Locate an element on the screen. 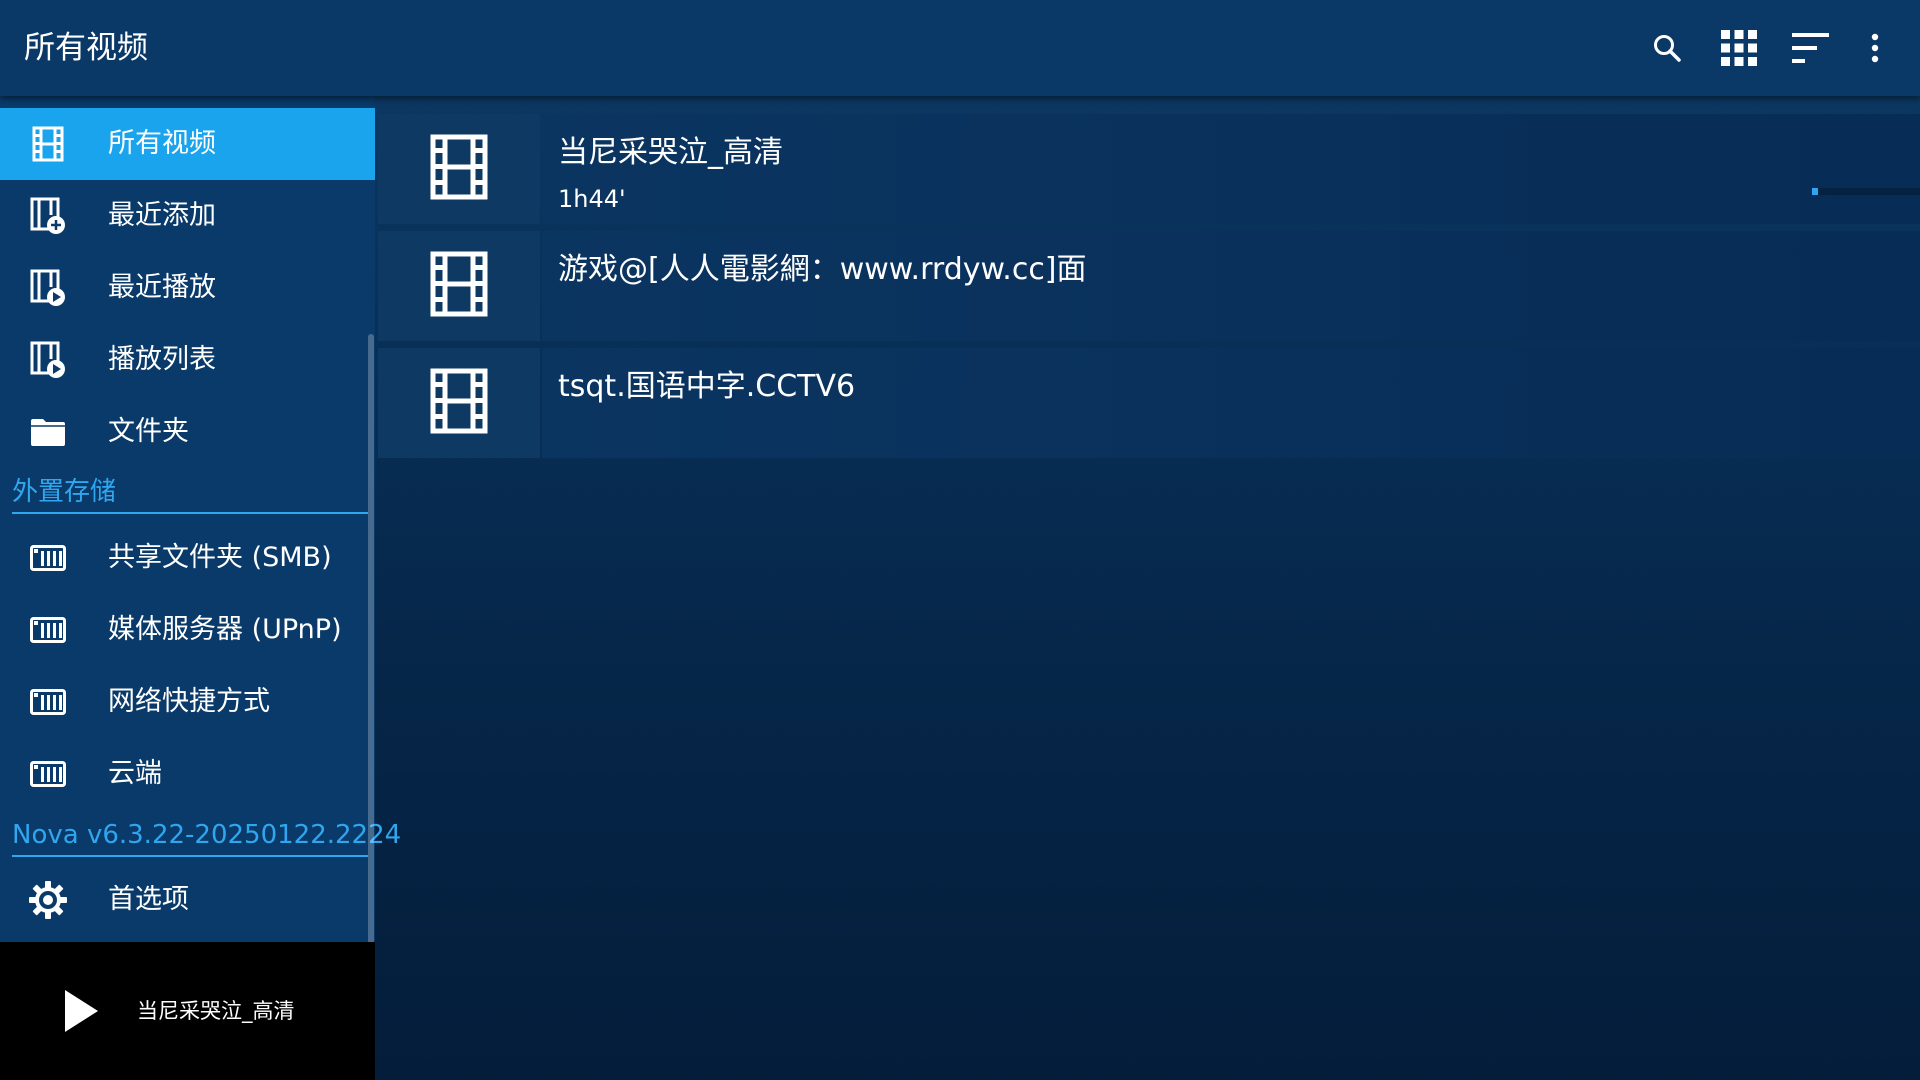 The height and width of the screenshot is (1080, 1920). sidebar-scrollbar is located at coordinates (371, 639).